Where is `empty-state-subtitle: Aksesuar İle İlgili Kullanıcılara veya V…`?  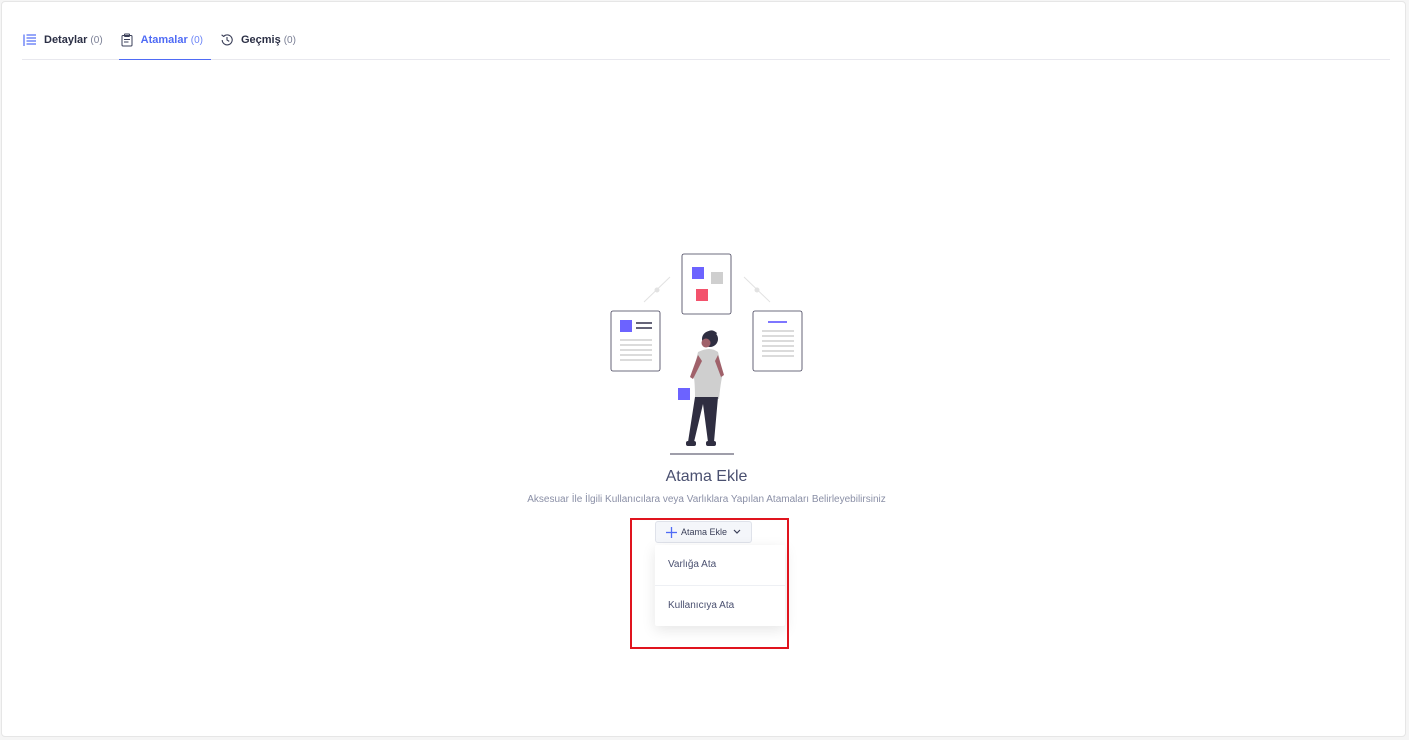 empty-state-subtitle: Aksesuar İle İlgili Kullanıcılara veya V… is located at coordinates (706, 499).